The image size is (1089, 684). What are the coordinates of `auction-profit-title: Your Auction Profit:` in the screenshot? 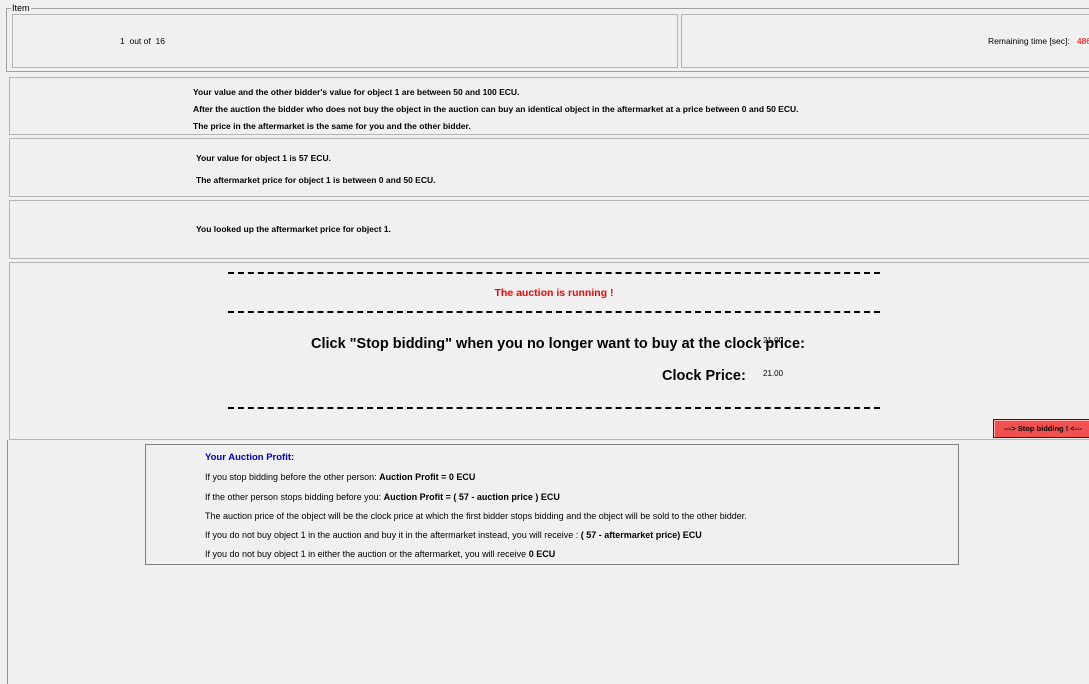 It's located at (250, 457).